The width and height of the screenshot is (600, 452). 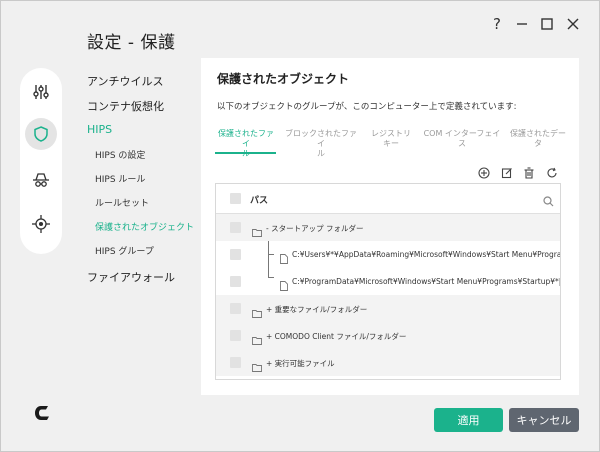 What do you see at coordinates (538, 143) in the screenshot?
I see `tab-label-line2: タ` at bounding box center [538, 143].